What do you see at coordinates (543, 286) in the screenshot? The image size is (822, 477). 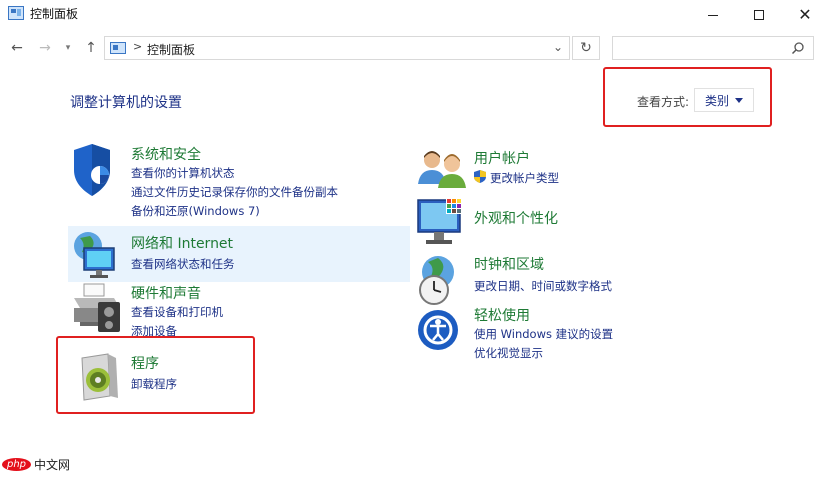 I see `link-change-date-time-format: 更改日期、时间或数字格式` at bounding box center [543, 286].